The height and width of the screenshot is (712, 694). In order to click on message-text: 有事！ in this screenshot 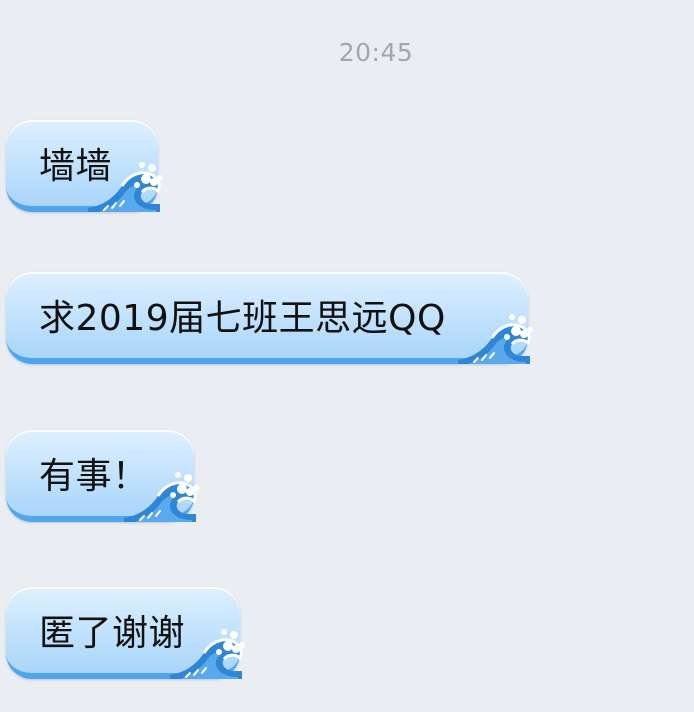, I will do `click(94, 476)`.